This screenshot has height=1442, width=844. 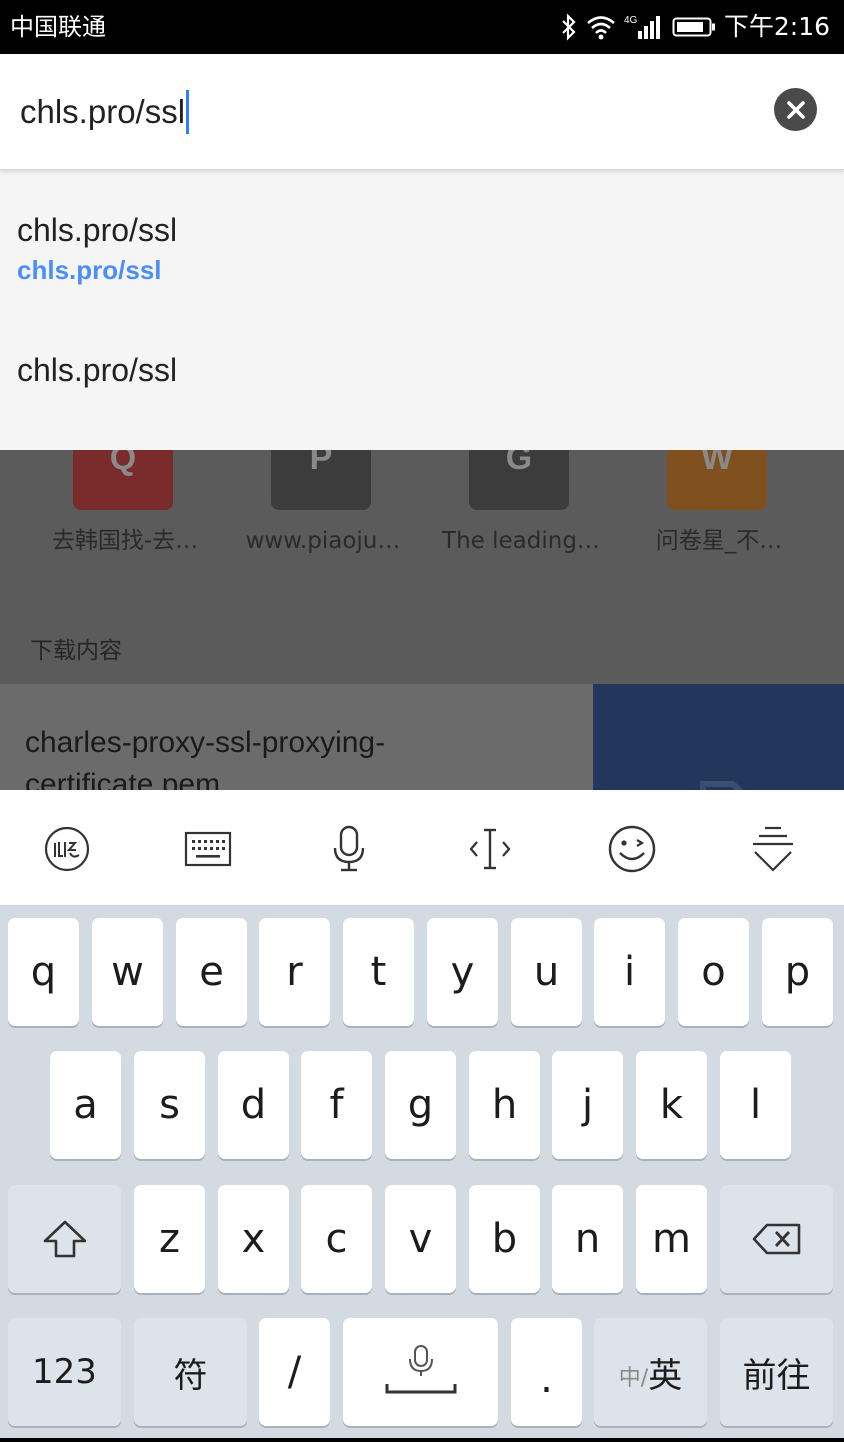 I want to click on suggestion-url: chls.pro/ssl, so click(x=89, y=270).